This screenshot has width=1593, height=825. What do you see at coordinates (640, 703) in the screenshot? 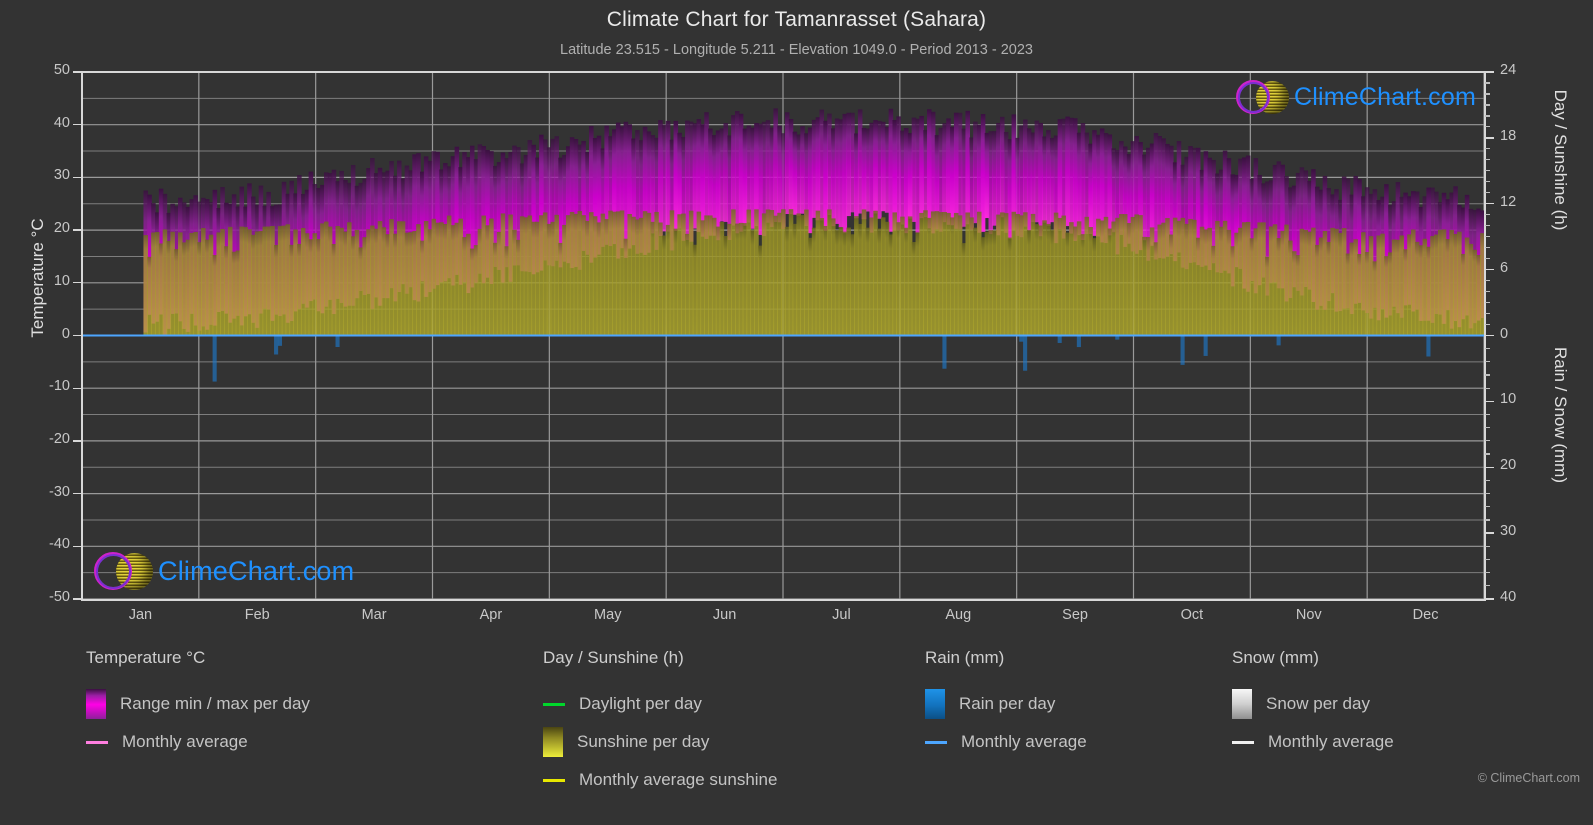
I see `legend-item-label: Daylight per day` at bounding box center [640, 703].